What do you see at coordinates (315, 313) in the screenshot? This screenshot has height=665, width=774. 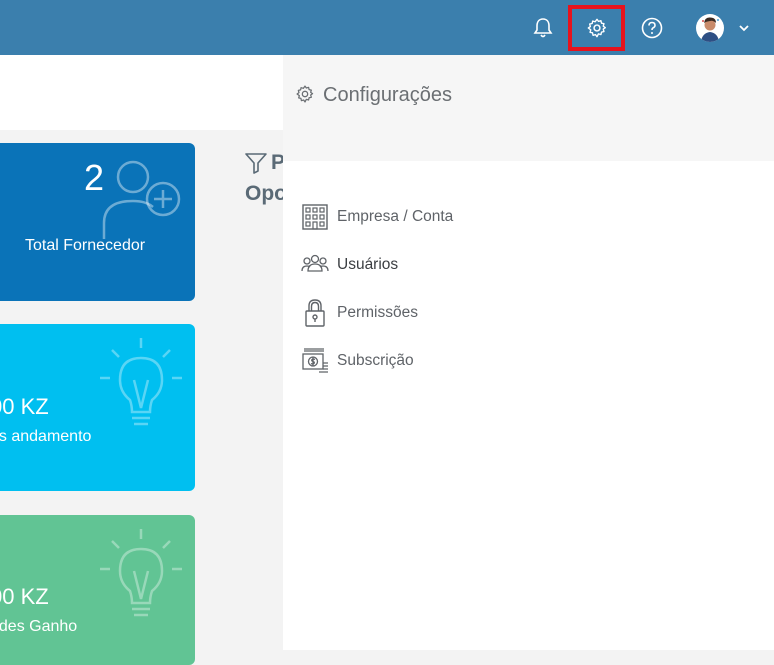 I see `lock-icon` at bounding box center [315, 313].